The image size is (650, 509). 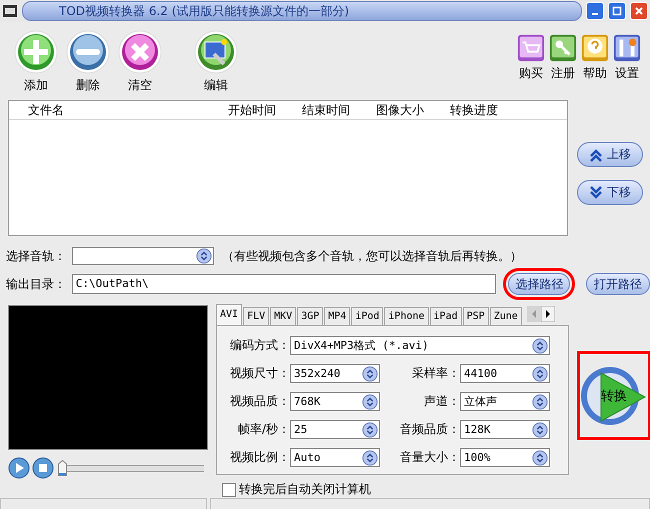 What do you see at coordinates (531, 48) in the screenshot?
I see `cart-icon` at bounding box center [531, 48].